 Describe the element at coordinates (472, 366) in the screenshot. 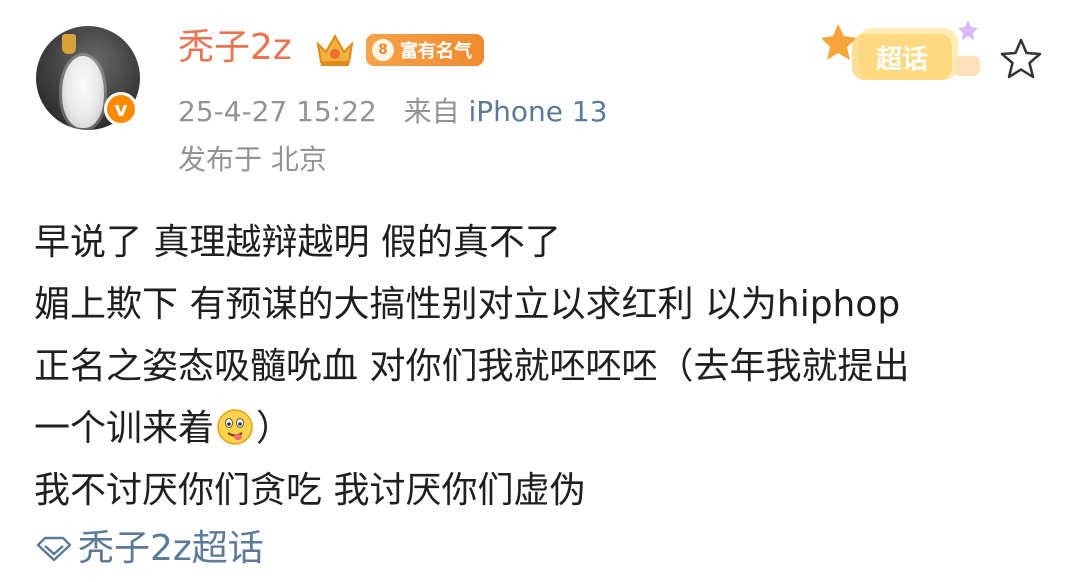

I see `post-line: 正名之姿态吸髓吮血 对你们我就呸呸呸（去年我就提出` at that location.